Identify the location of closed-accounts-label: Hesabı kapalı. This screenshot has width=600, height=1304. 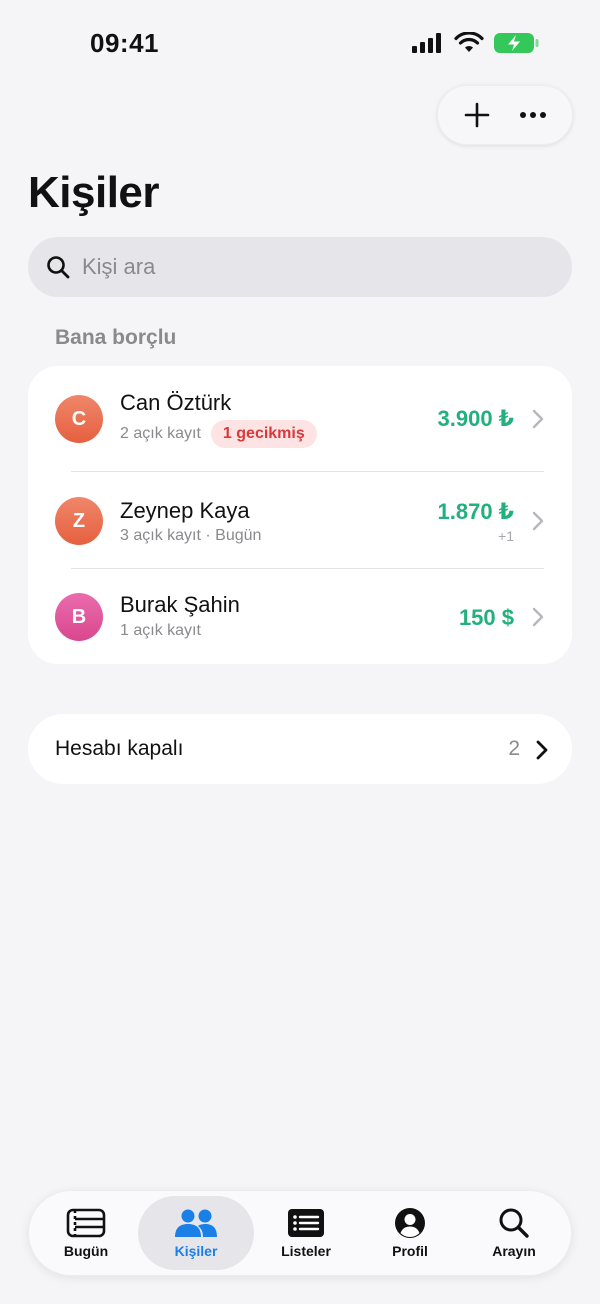
(119, 748).